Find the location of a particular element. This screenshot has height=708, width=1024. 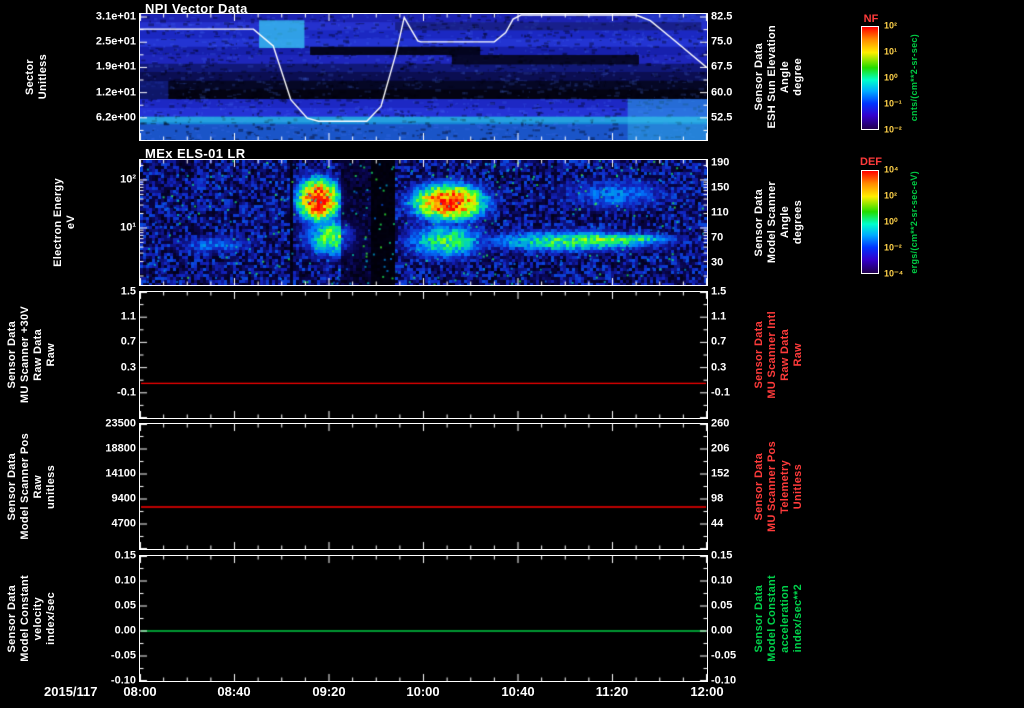

axis-label-line: index/sec is located at coordinates (51, 618).